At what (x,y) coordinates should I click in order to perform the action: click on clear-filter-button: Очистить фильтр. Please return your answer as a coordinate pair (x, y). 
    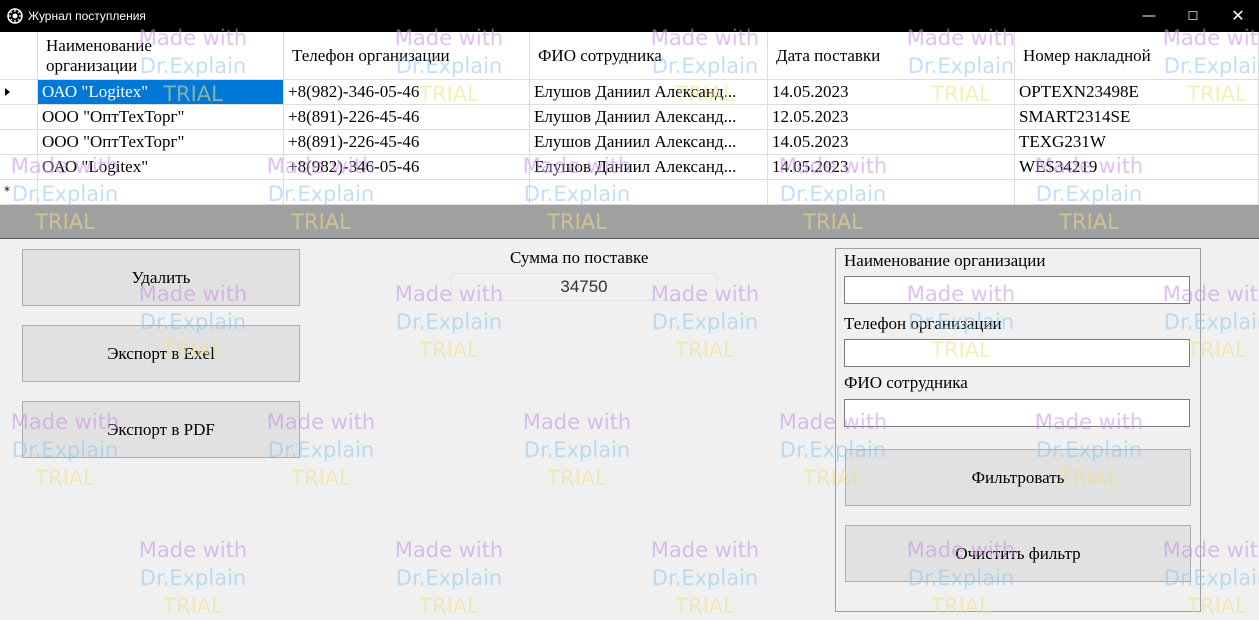
    Looking at the image, I should click on (1018, 553).